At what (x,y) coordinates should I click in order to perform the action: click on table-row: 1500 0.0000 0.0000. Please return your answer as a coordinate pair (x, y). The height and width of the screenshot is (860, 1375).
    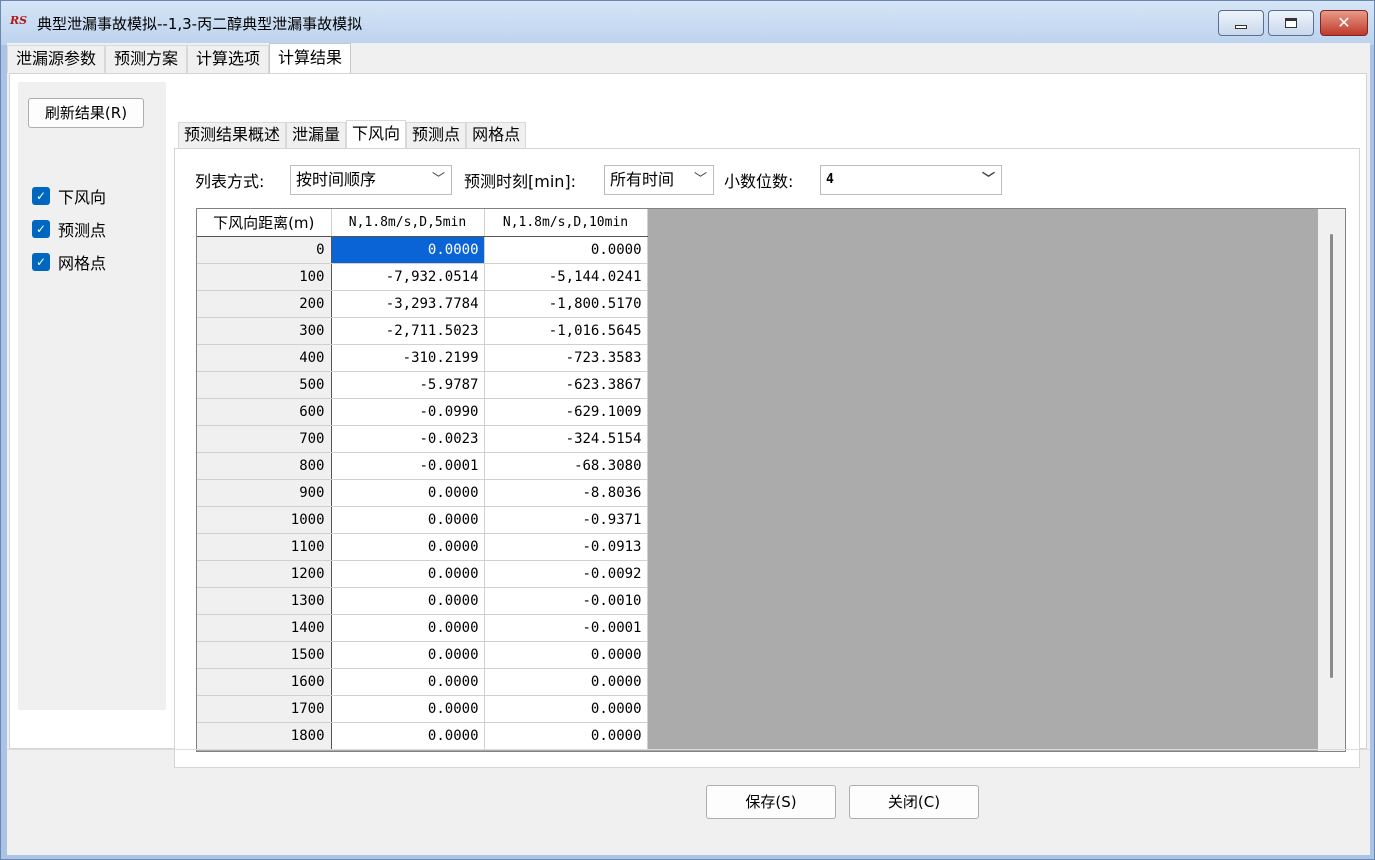
    Looking at the image, I should click on (422, 655).